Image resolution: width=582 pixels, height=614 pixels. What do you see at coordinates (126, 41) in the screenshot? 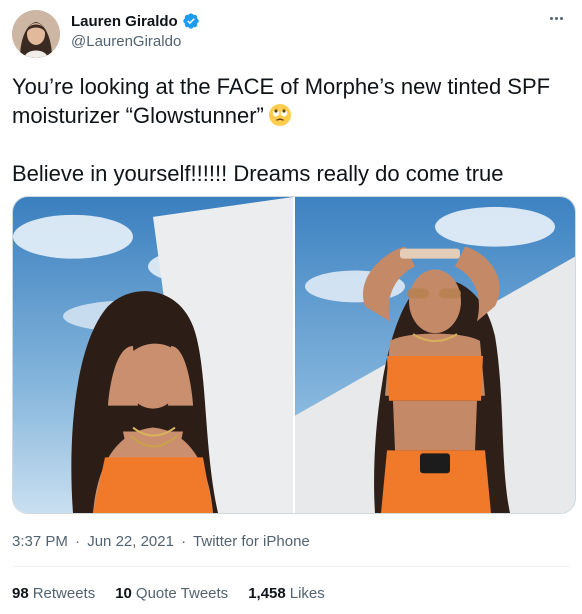
I see `handle: @LaurenGiraldo` at bounding box center [126, 41].